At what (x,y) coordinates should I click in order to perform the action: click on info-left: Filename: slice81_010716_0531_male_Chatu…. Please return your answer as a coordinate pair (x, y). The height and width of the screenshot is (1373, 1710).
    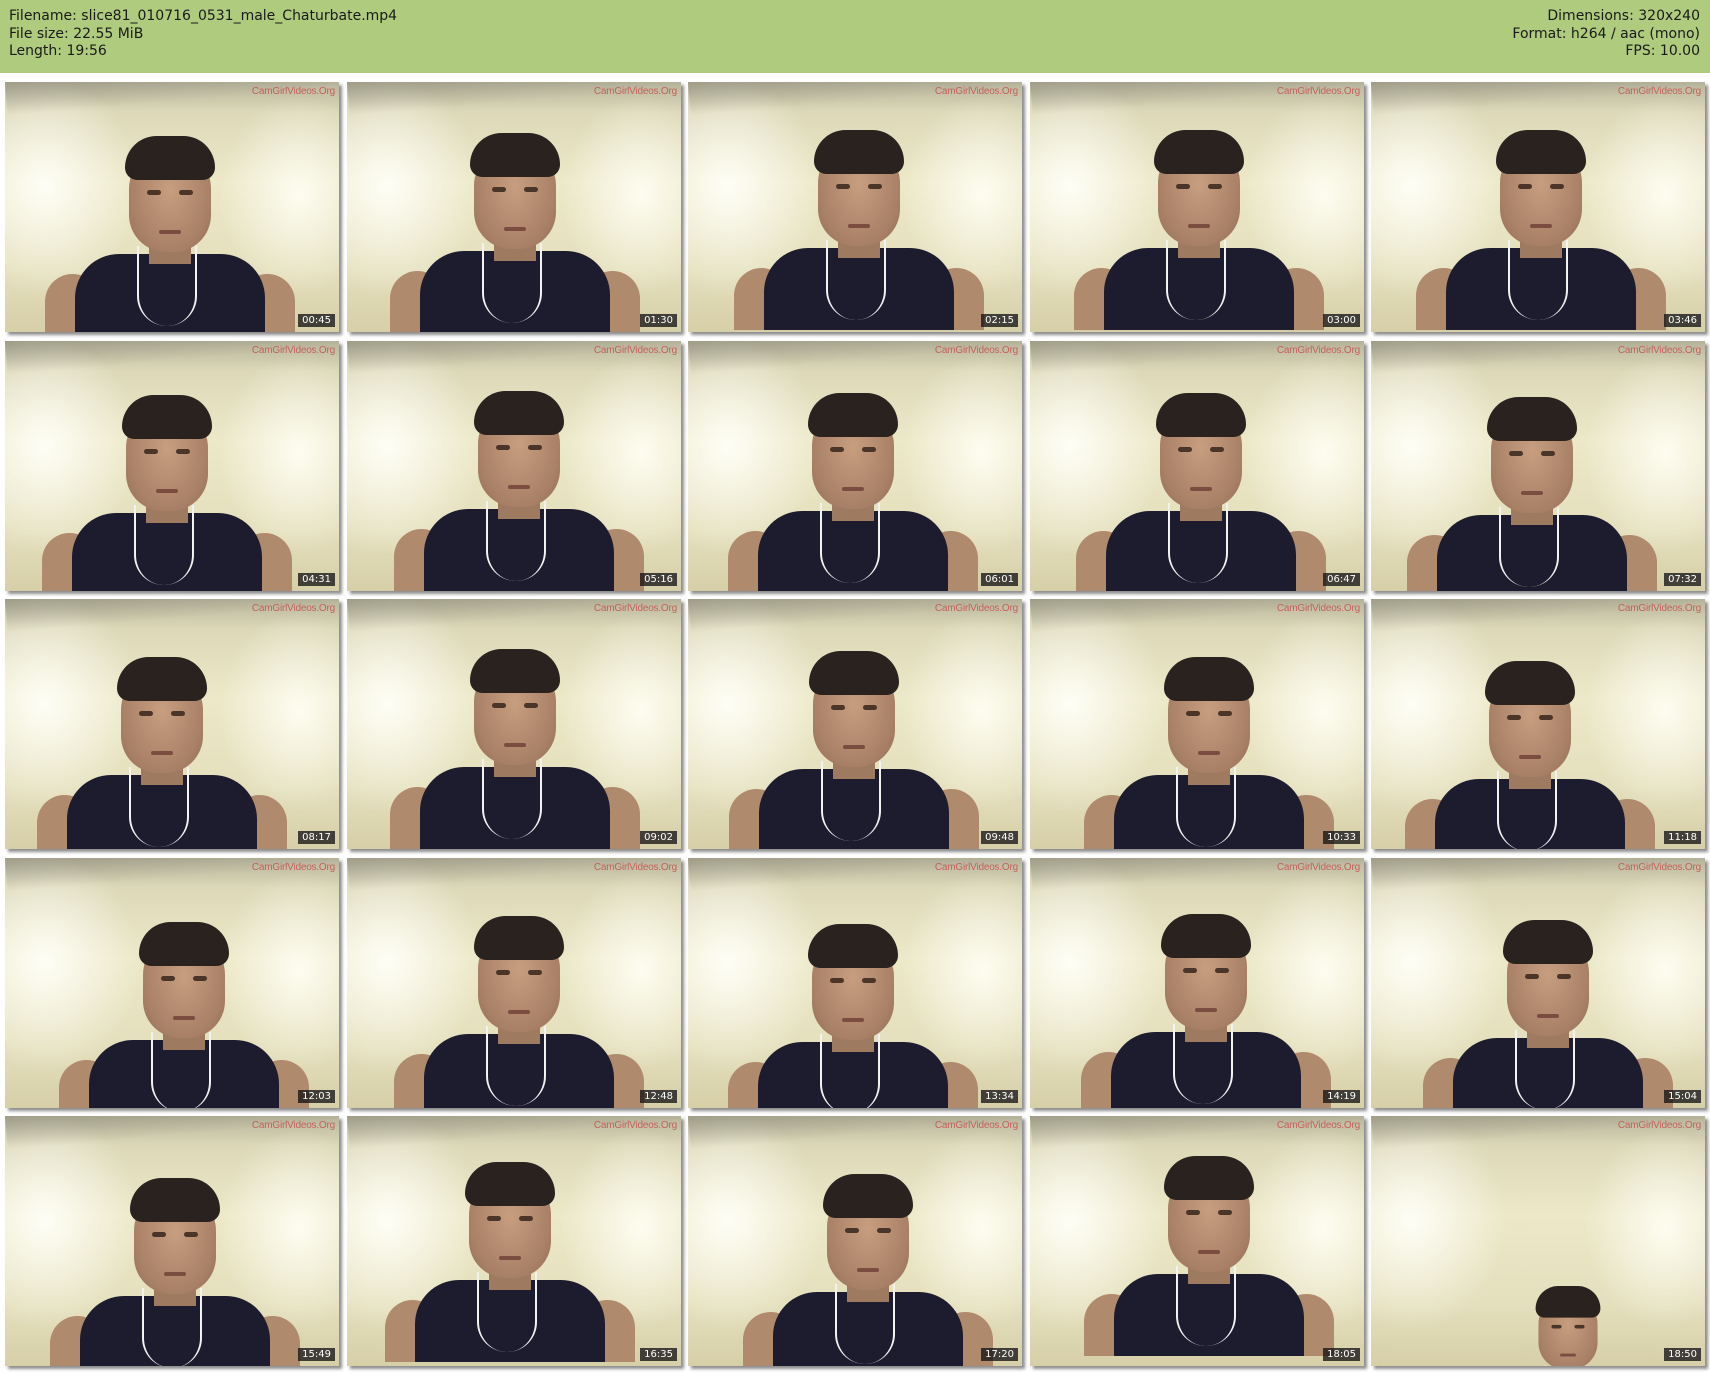
    Looking at the image, I should click on (203, 34).